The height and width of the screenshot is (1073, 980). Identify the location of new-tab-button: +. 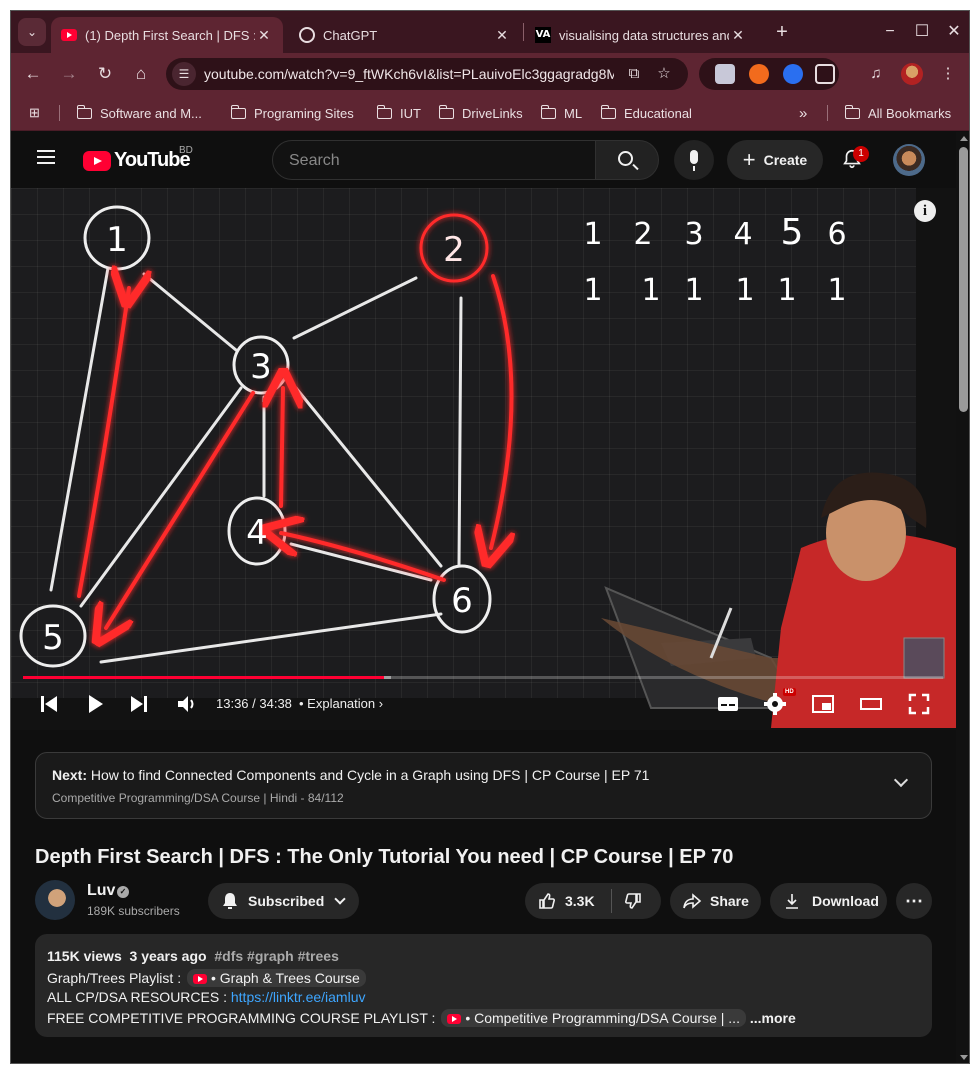
(782, 32).